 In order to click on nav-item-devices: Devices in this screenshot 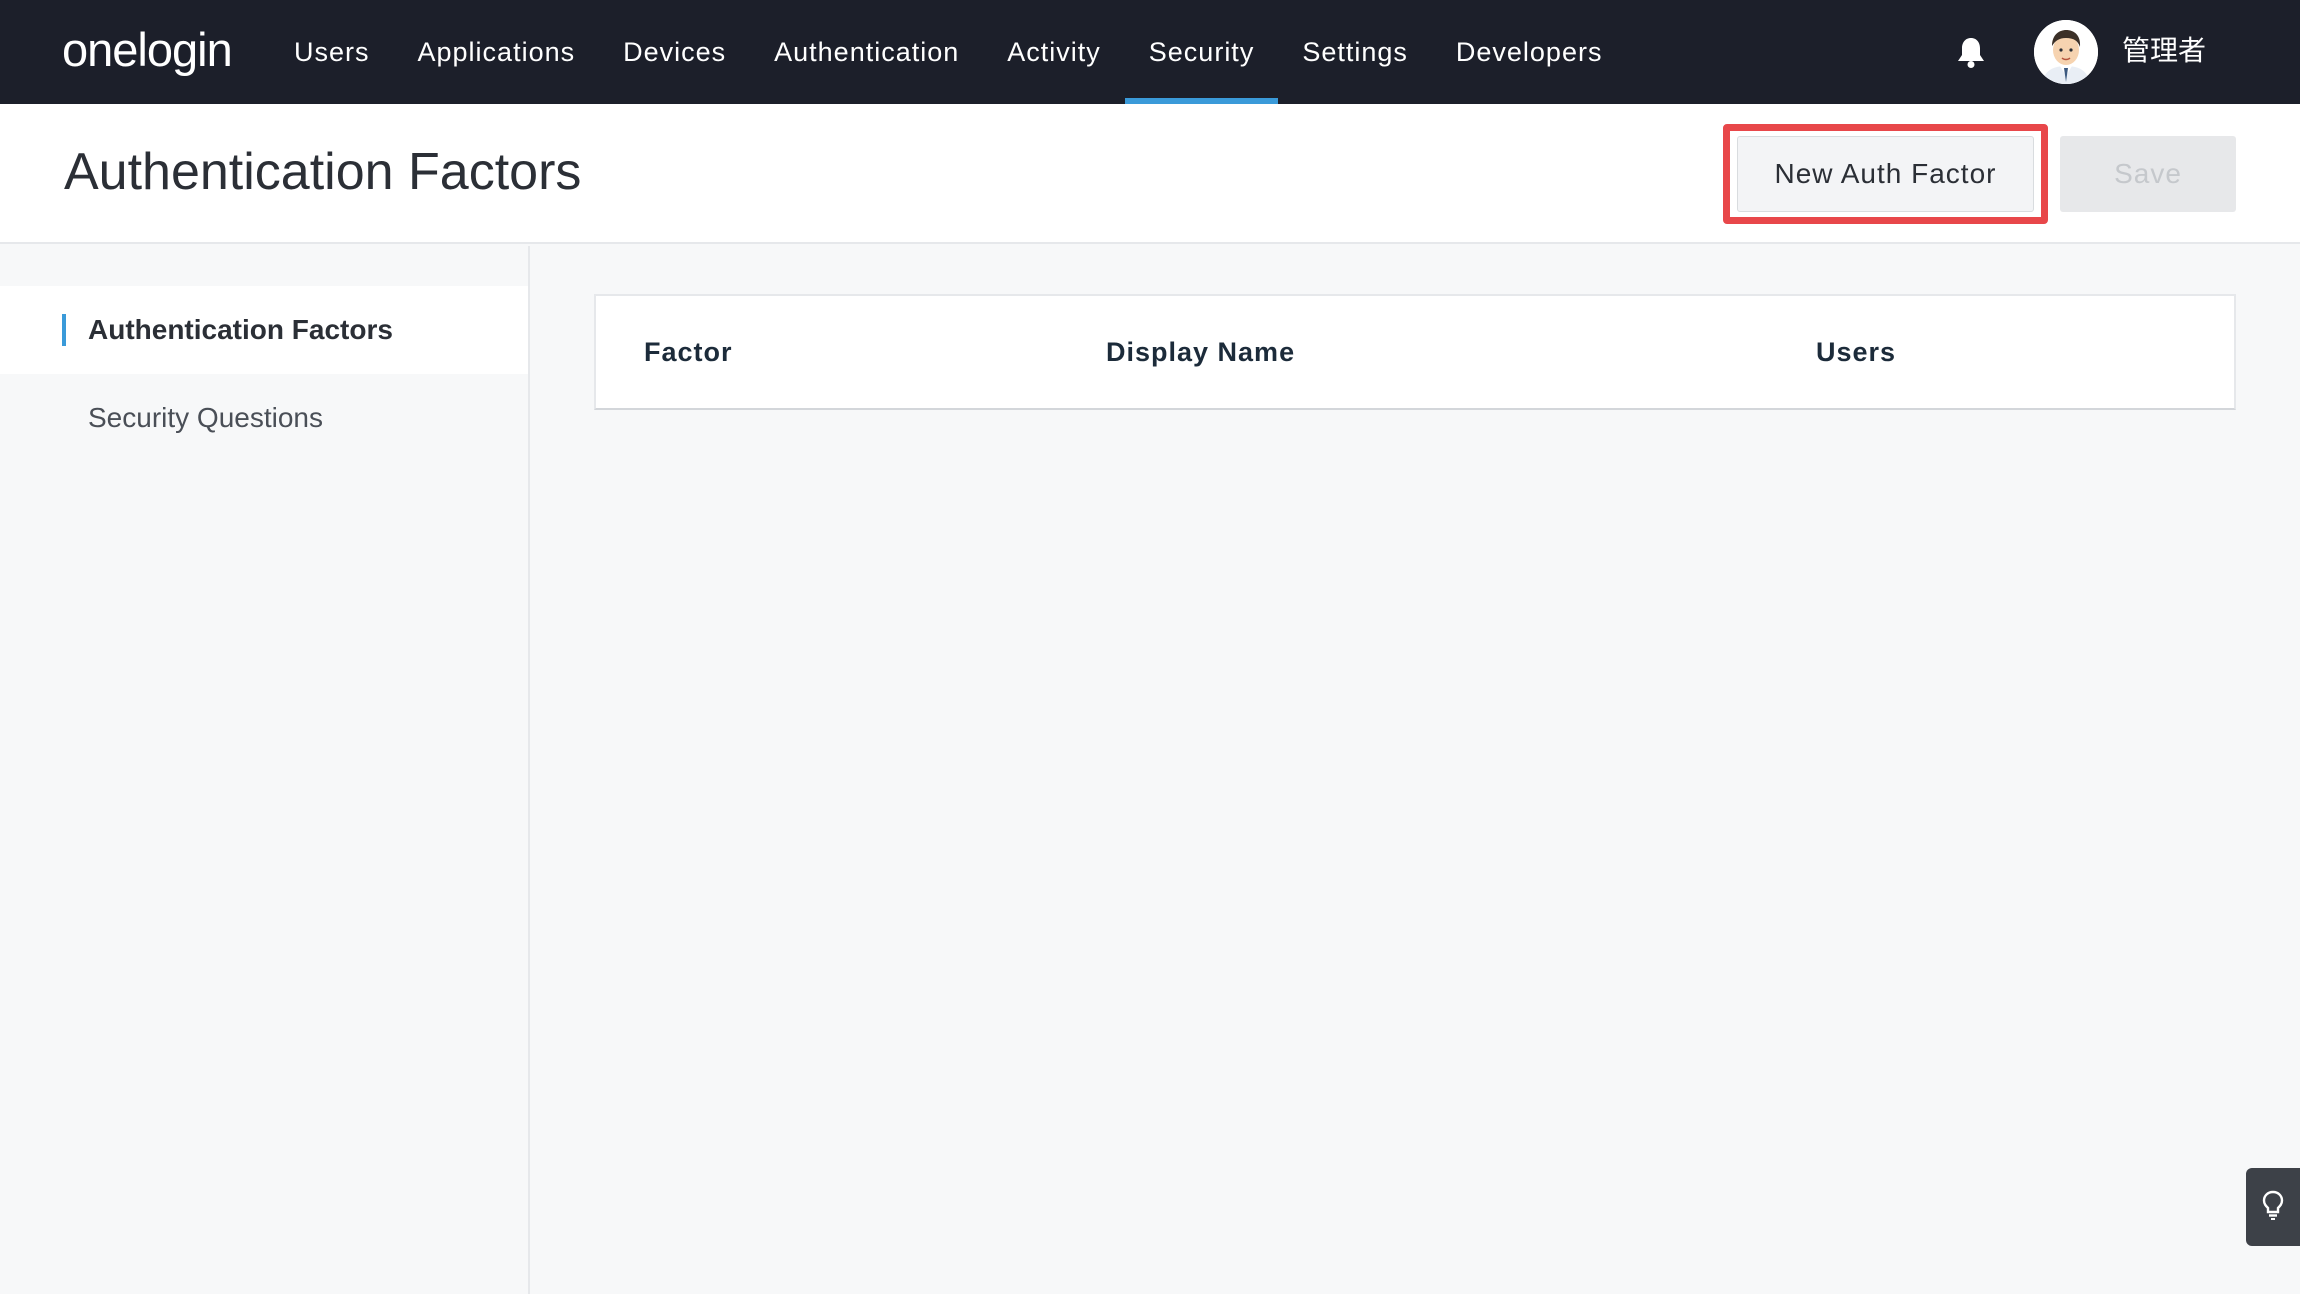, I will do `click(674, 52)`.